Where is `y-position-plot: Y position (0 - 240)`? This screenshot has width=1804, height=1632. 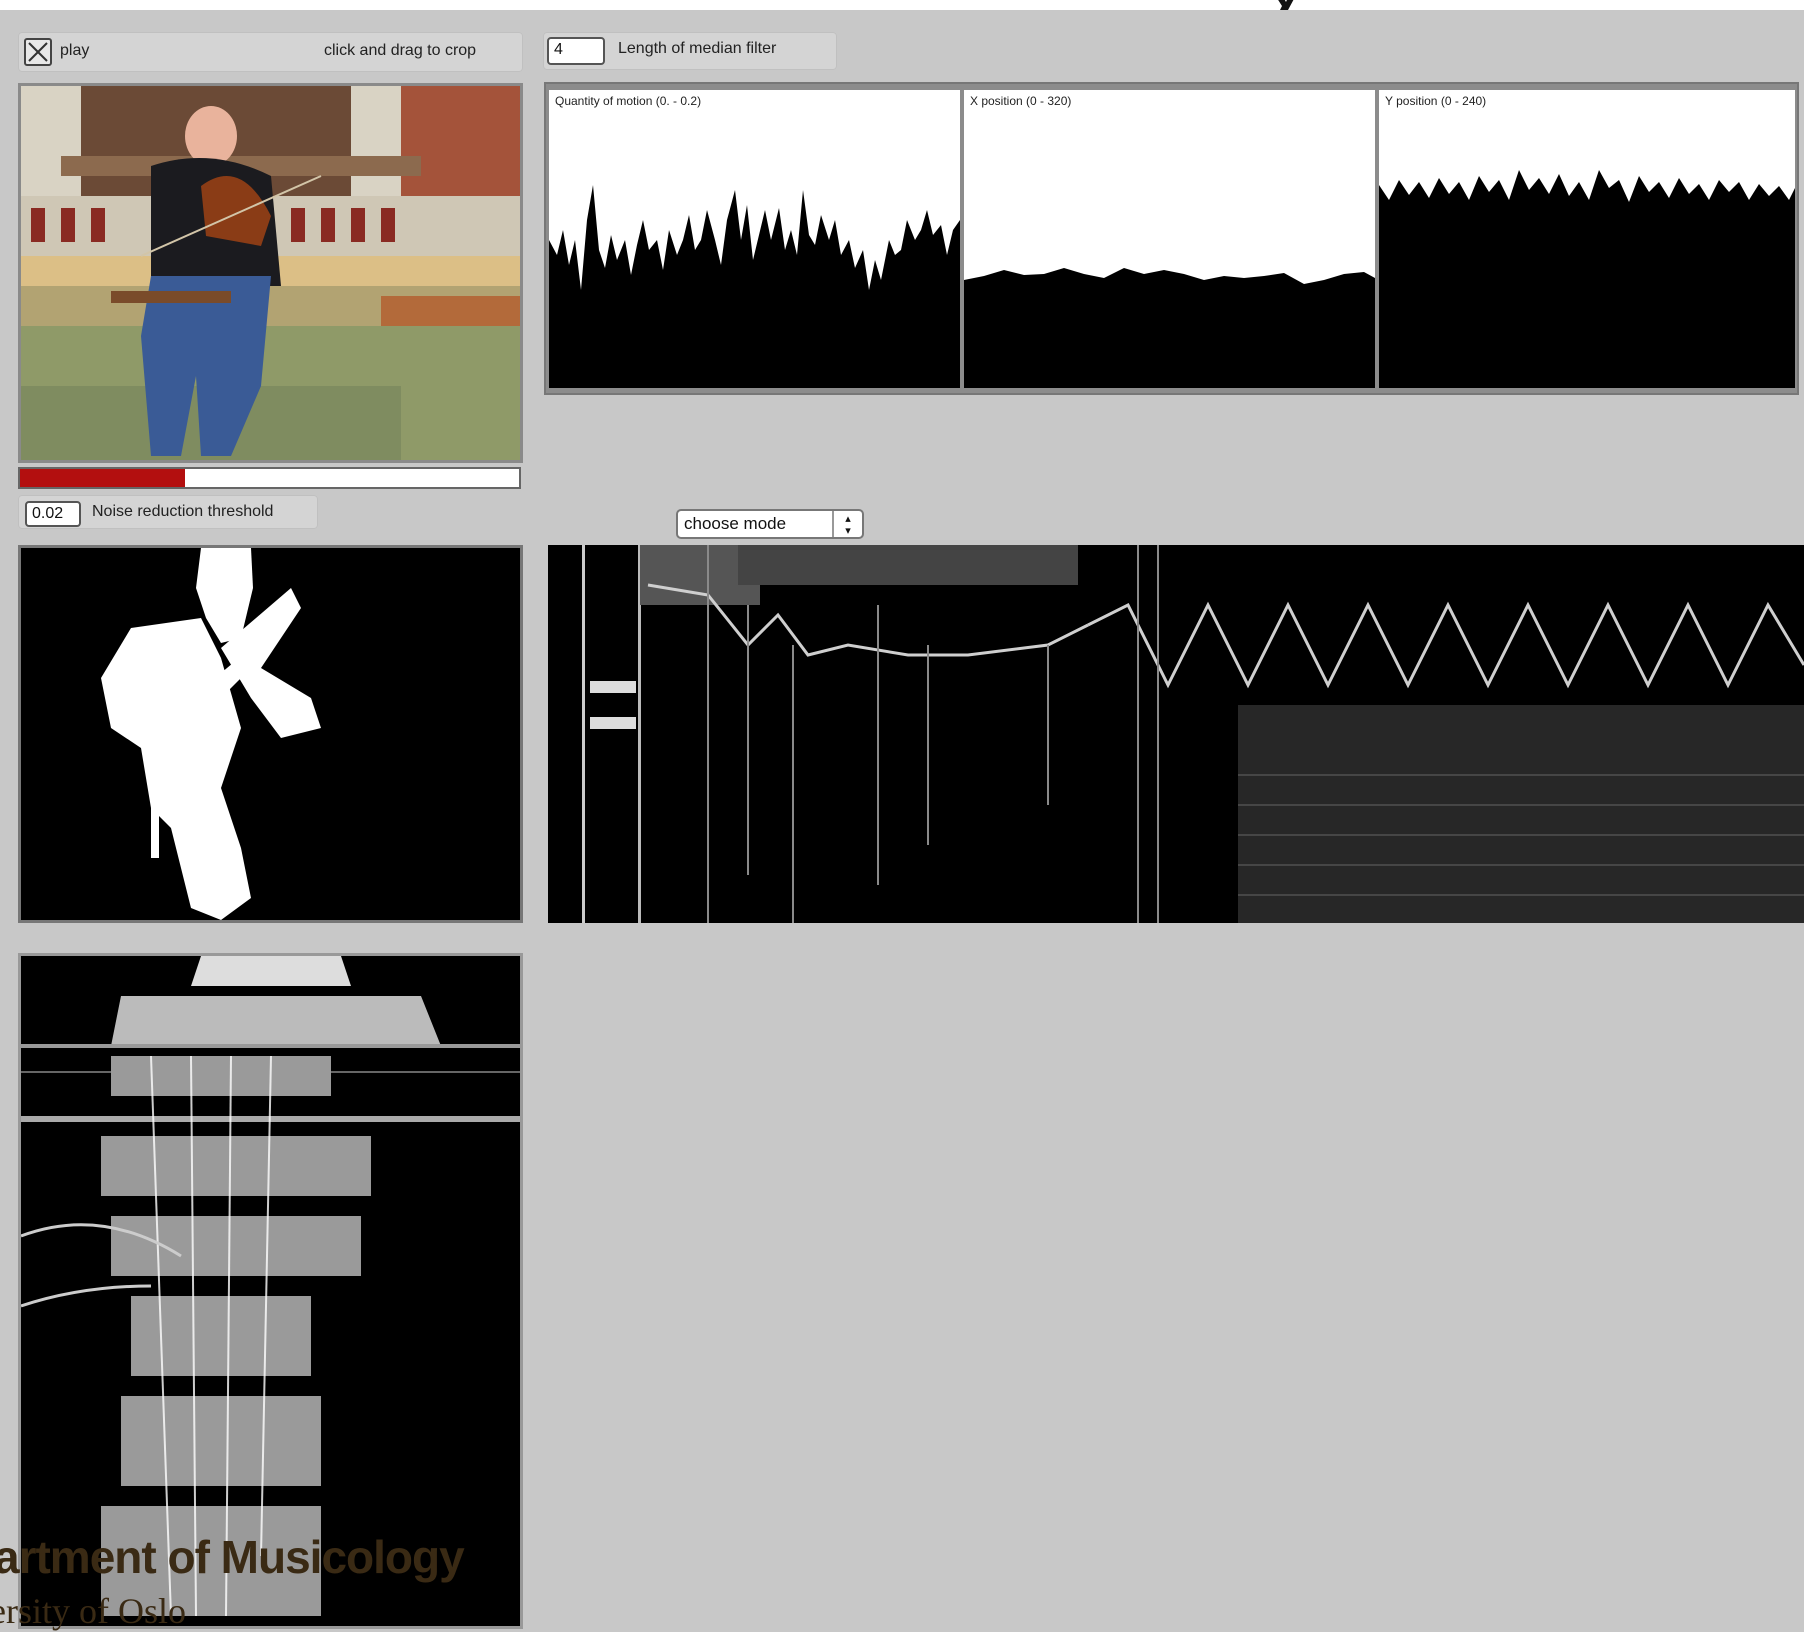 y-position-plot: Y position (0 - 240) is located at coordinates (1587, 239).